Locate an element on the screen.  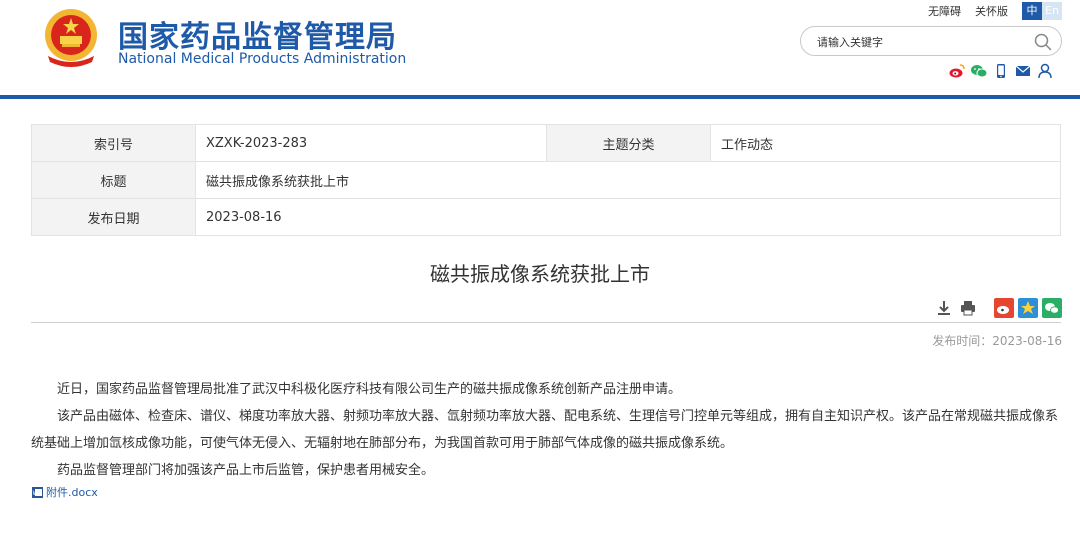
table-row: 发布日期 2023-08-16 is located at coordinates (546, 217).